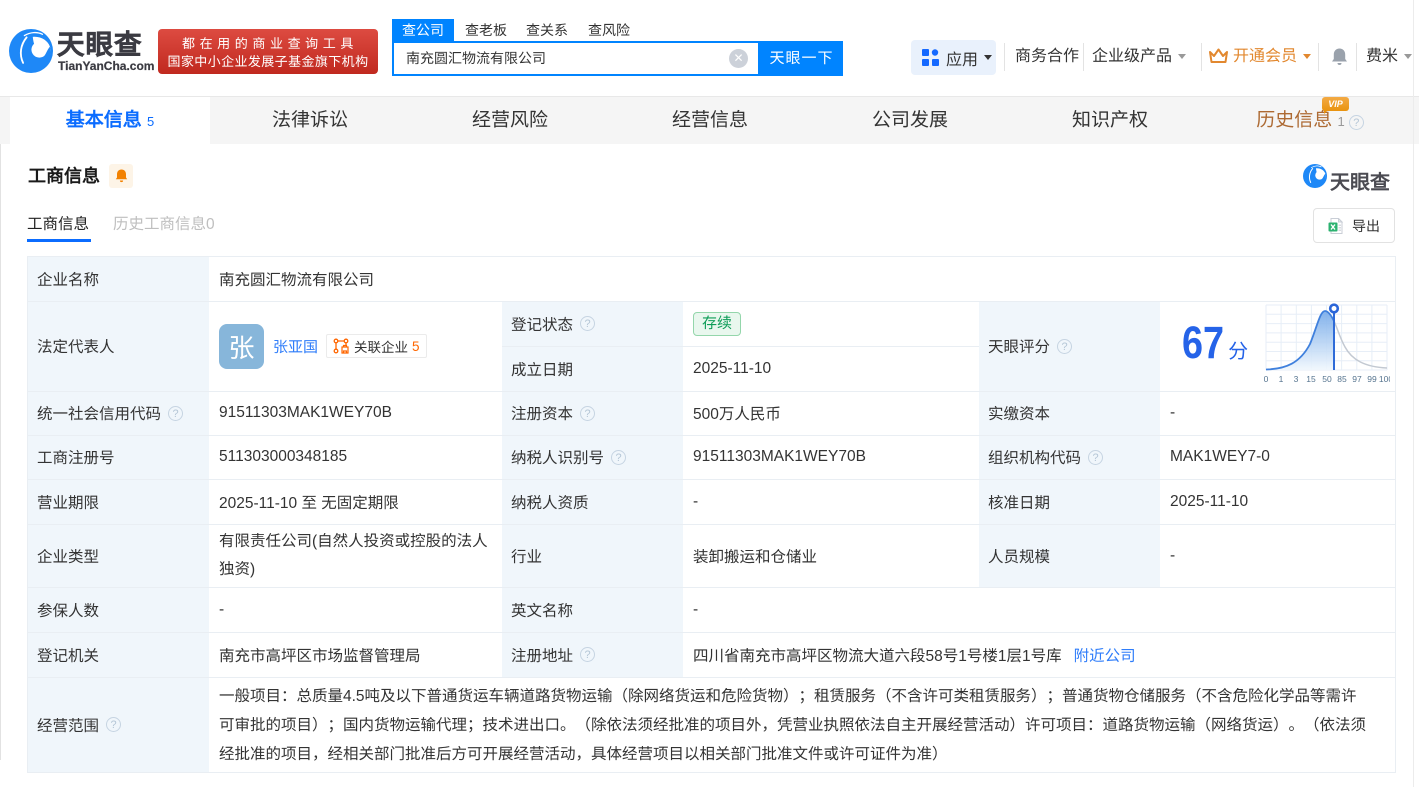  I want to click on svg-text: 15, so click(1311, 379).